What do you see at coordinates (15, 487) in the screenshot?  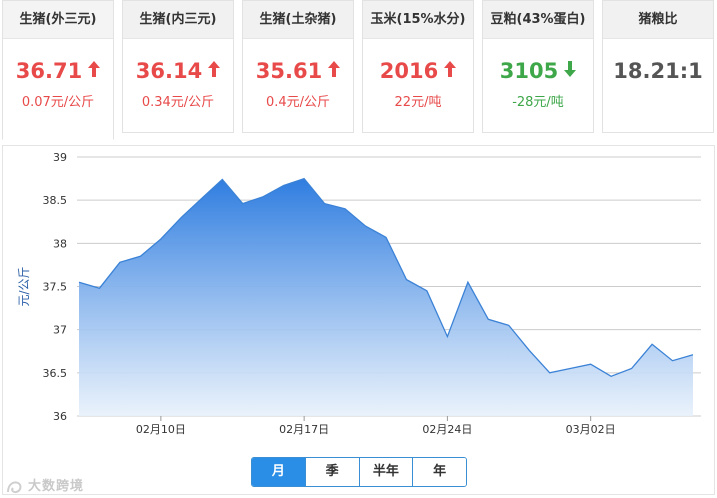 I see `watermark-logo-icon` at bounding box center [15, 487].